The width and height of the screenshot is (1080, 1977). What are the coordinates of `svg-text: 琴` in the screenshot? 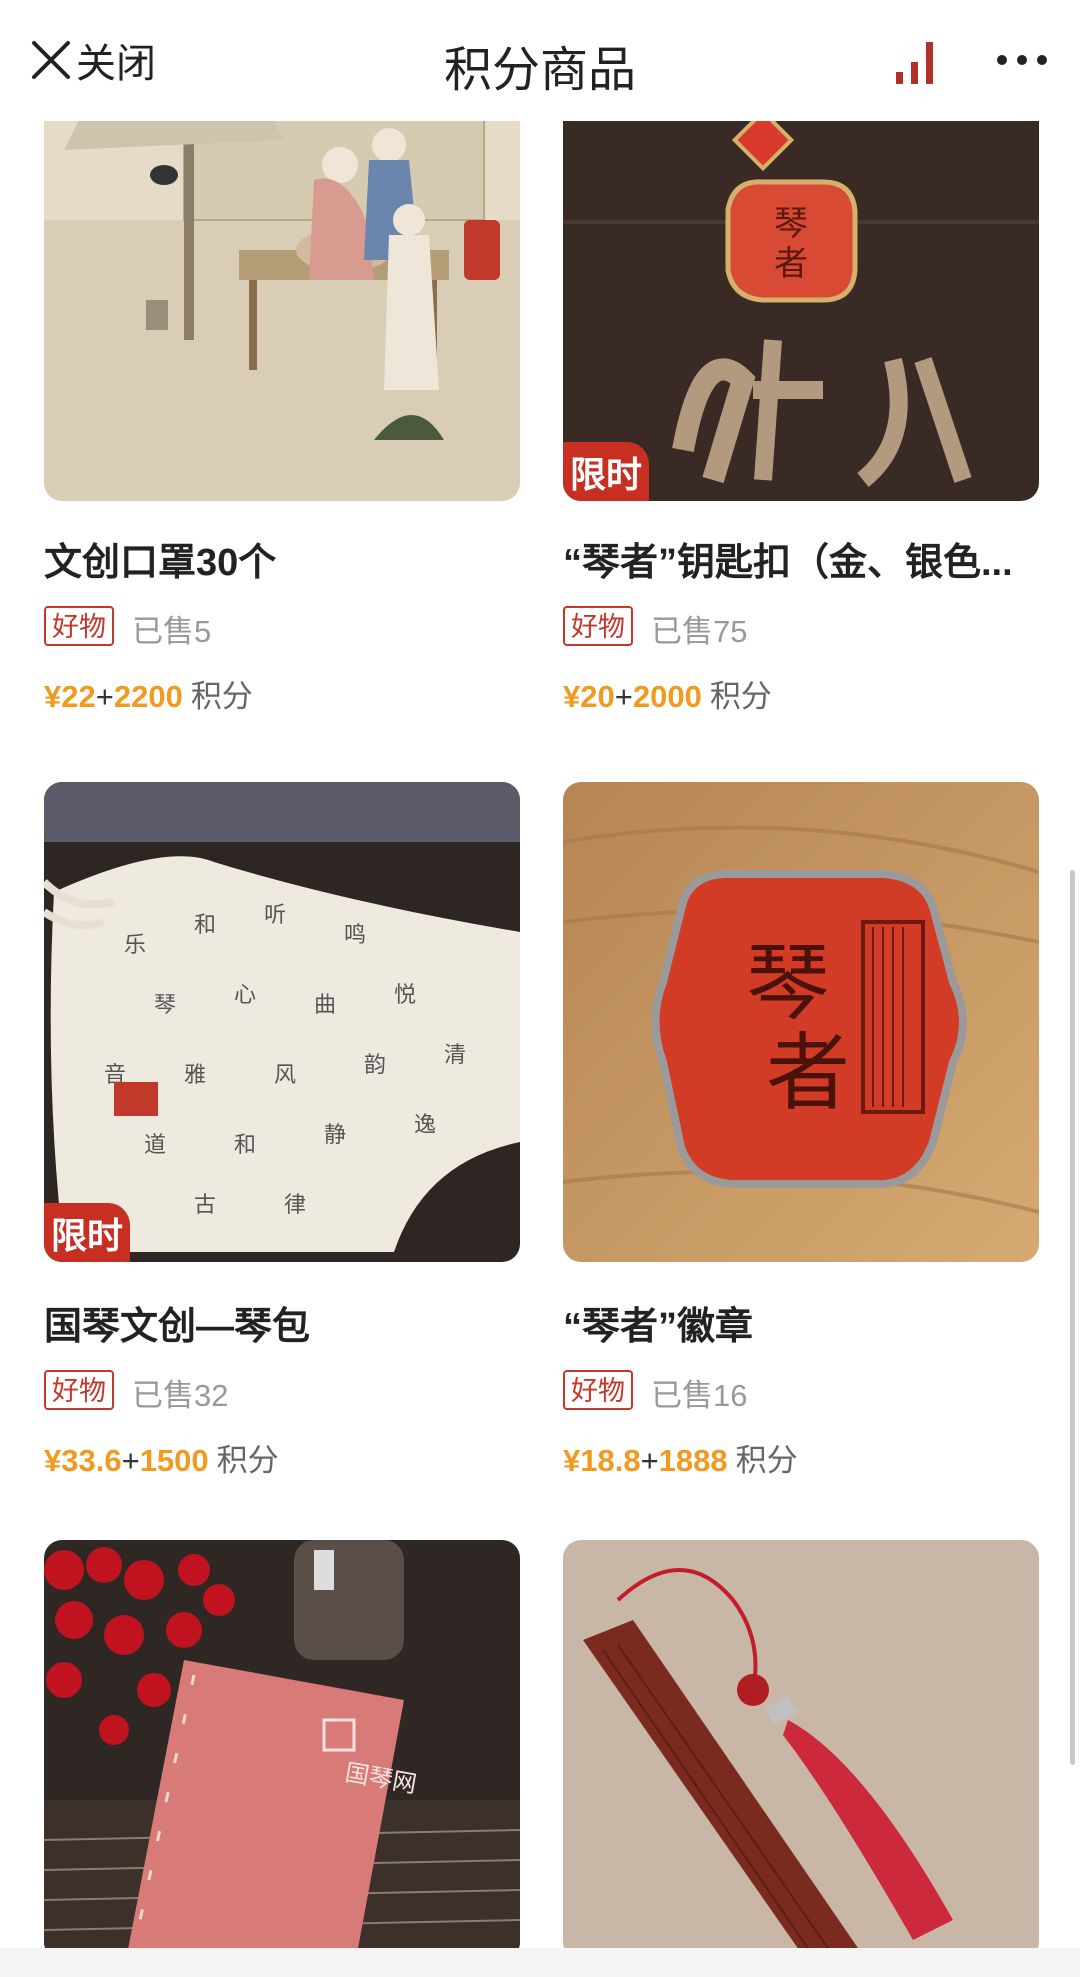 It's located at (165, 1005).